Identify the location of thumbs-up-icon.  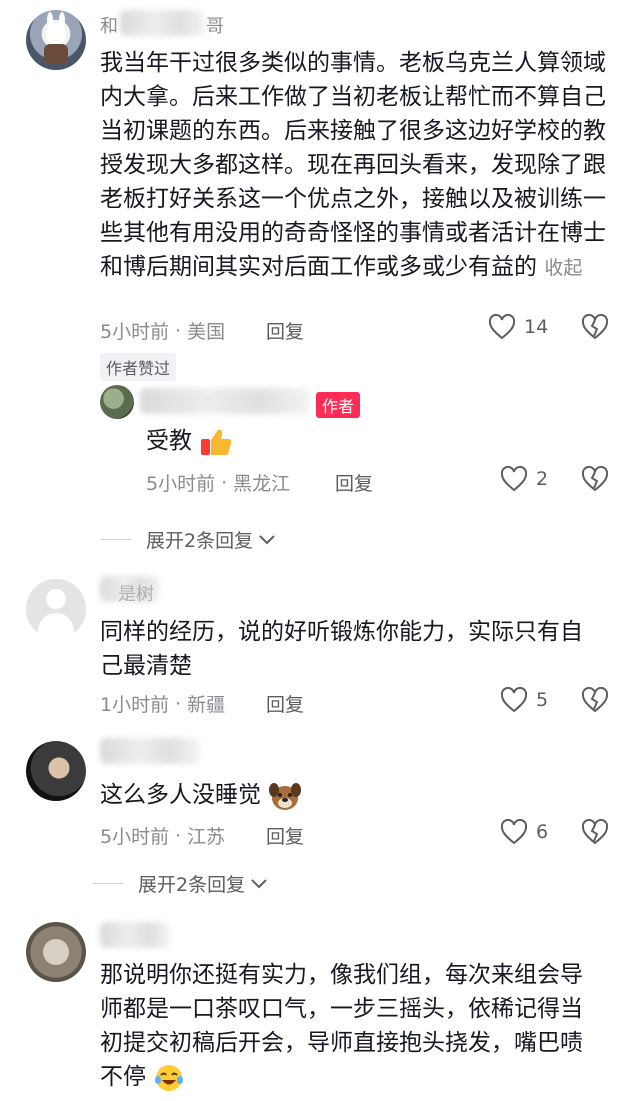
(216, 442).